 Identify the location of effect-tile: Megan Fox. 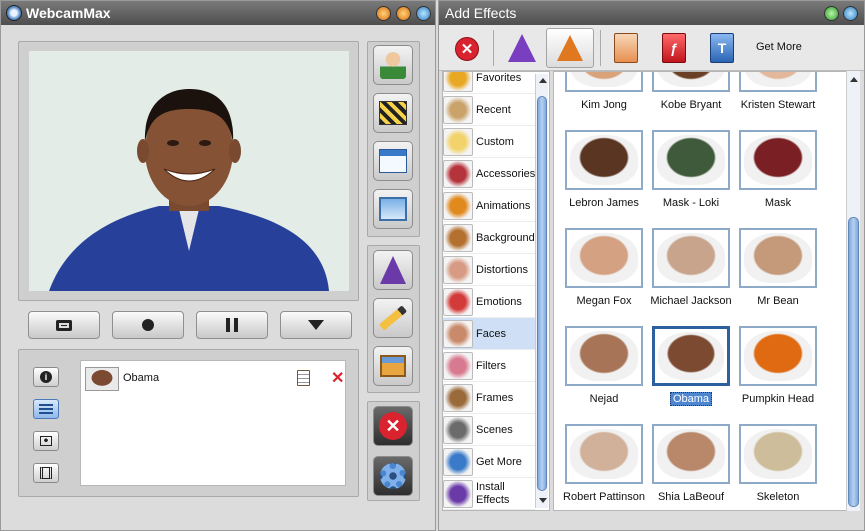
(604, 268).